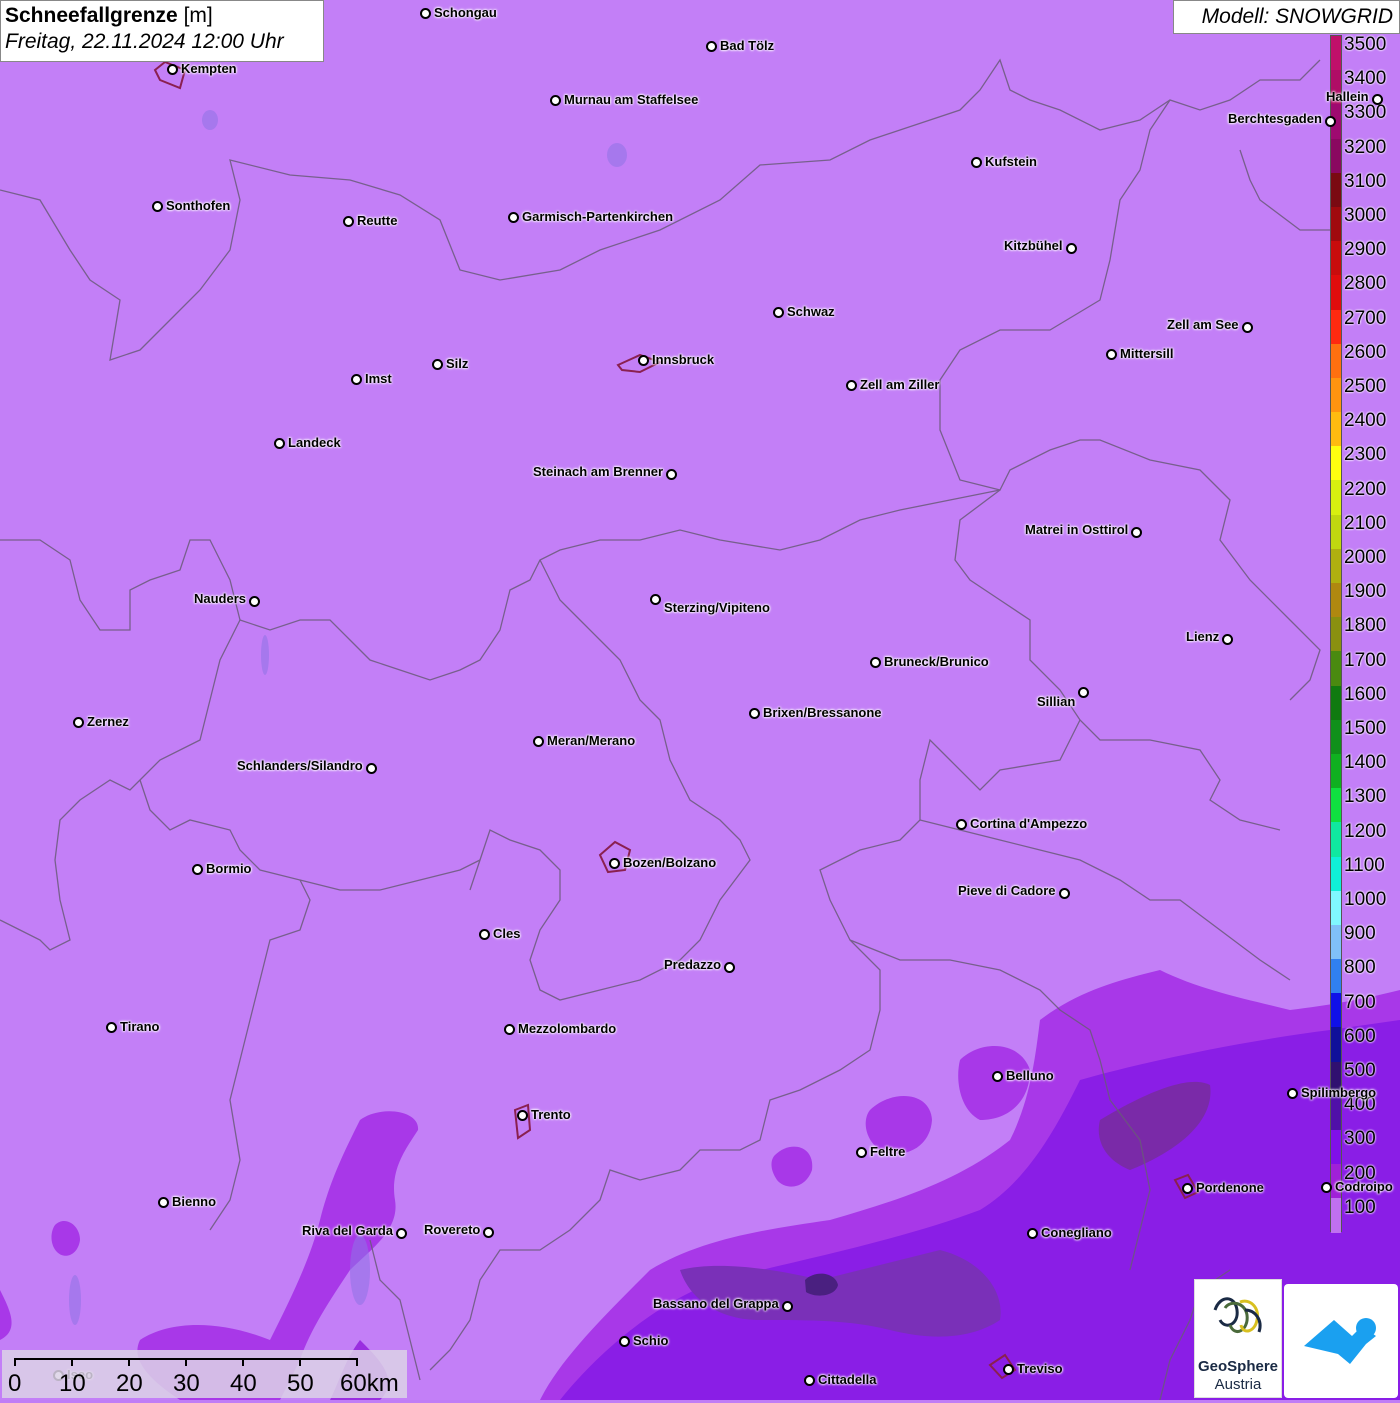  I want to click on city-label: Schongau, so click(465, 12).